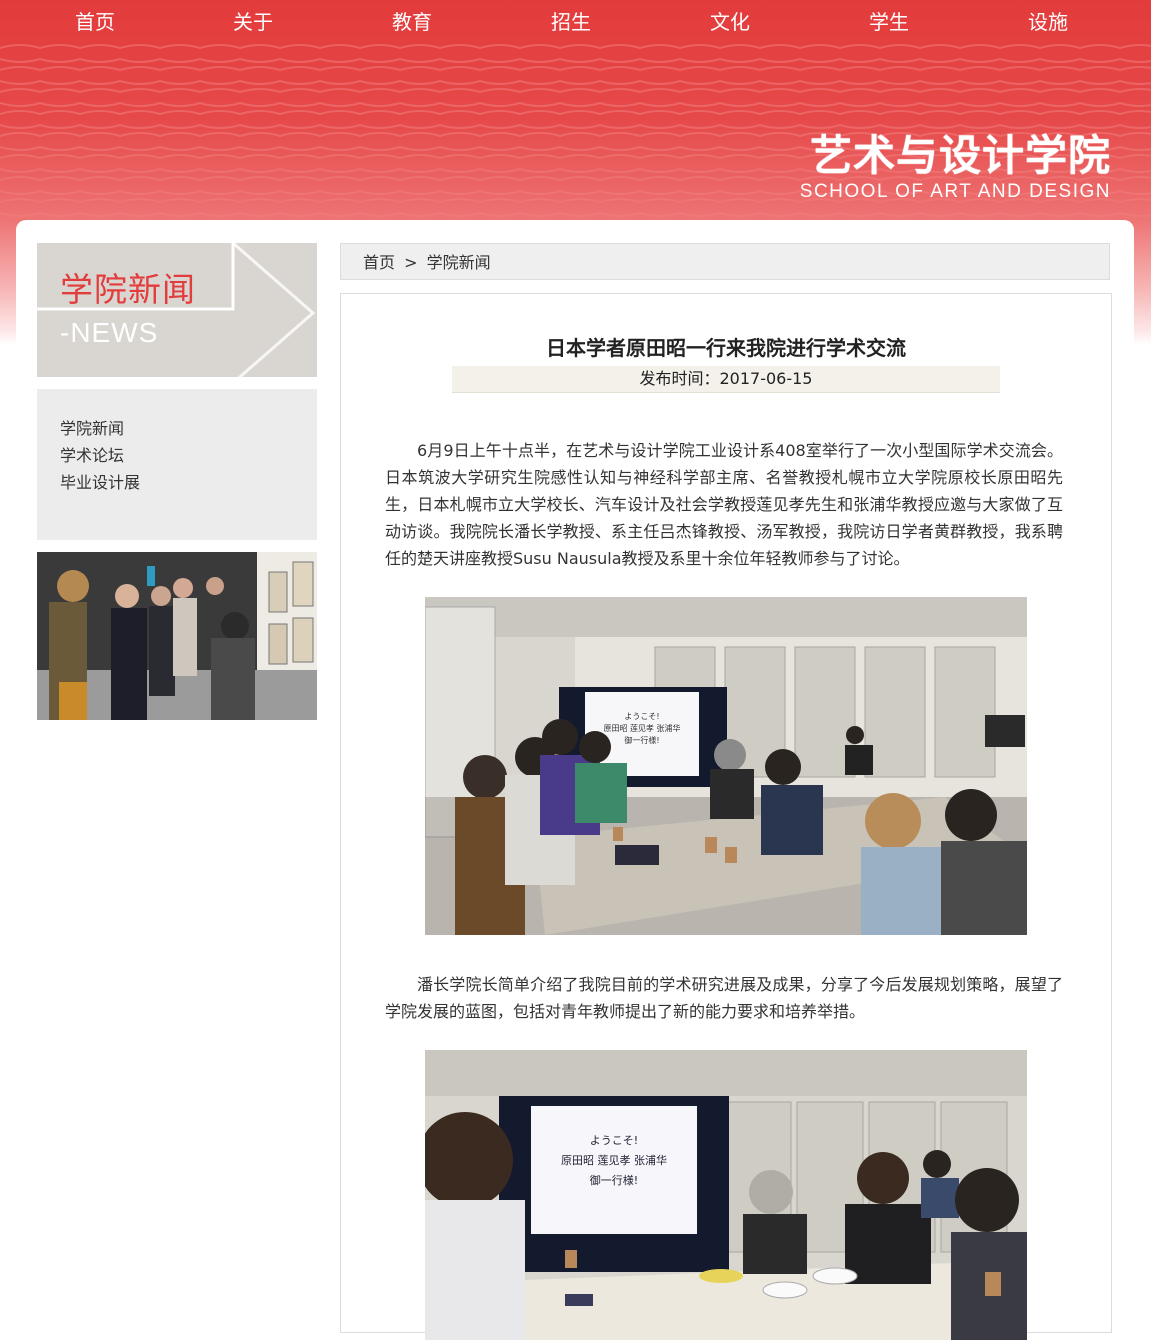  What do you see at coordinates (177, 636) in the screenshot?
I see `sidebar-photo` at bounding box center [177, 636].